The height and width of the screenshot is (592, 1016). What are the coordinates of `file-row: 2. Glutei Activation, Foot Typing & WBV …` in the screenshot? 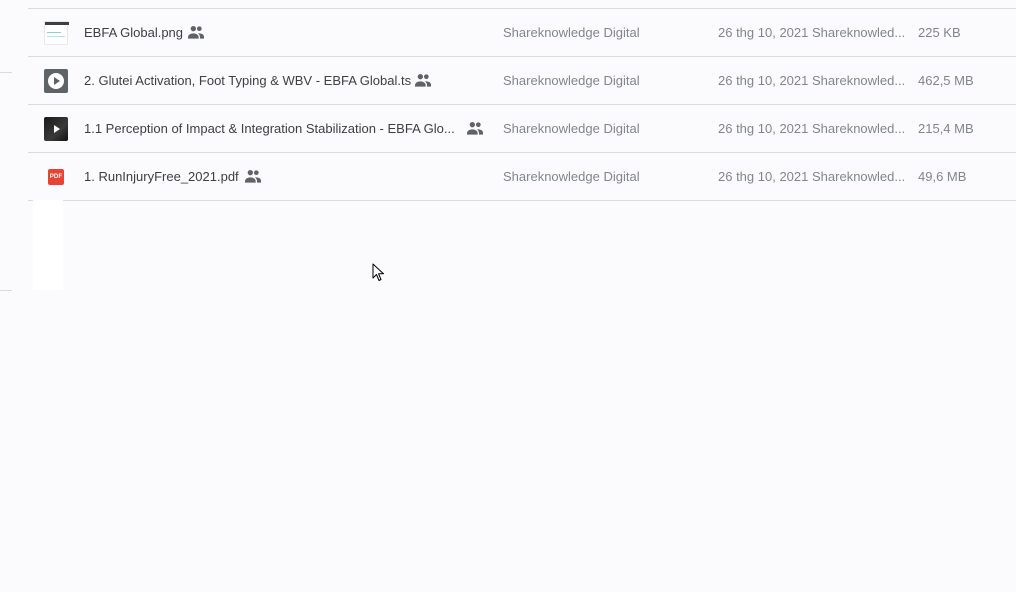 It's located at (522, 81).